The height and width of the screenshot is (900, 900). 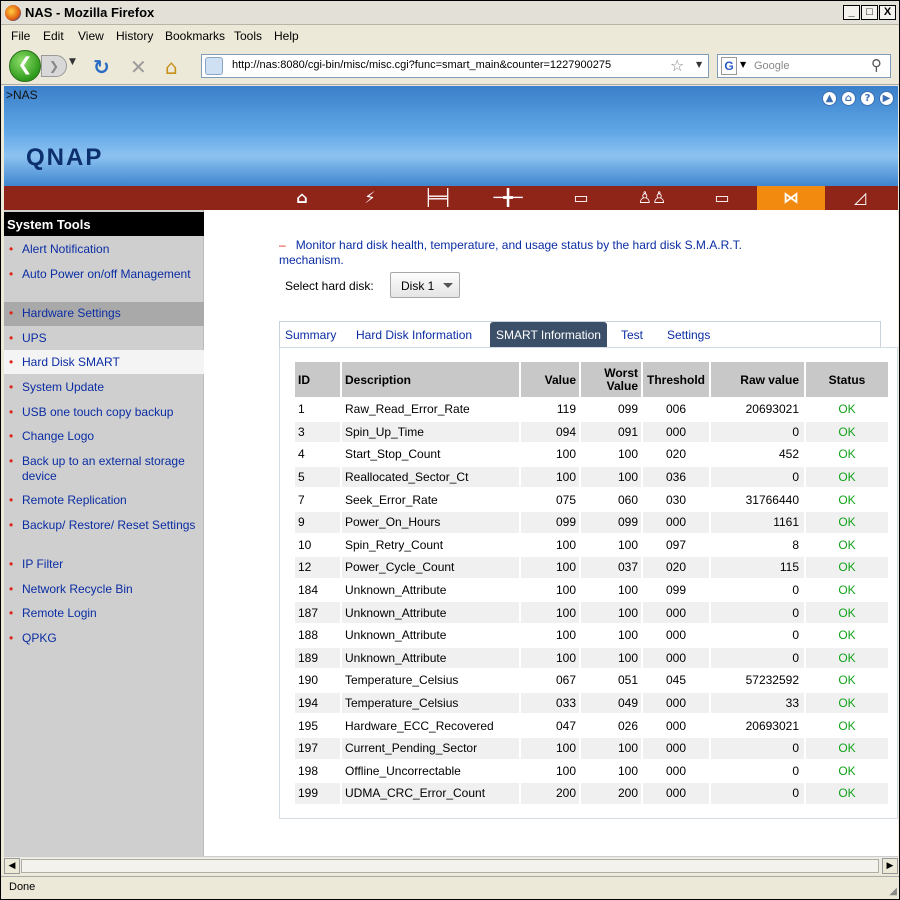 I want to click on menu-bookmarks: Bookmarks, so click(x=195, y=36).